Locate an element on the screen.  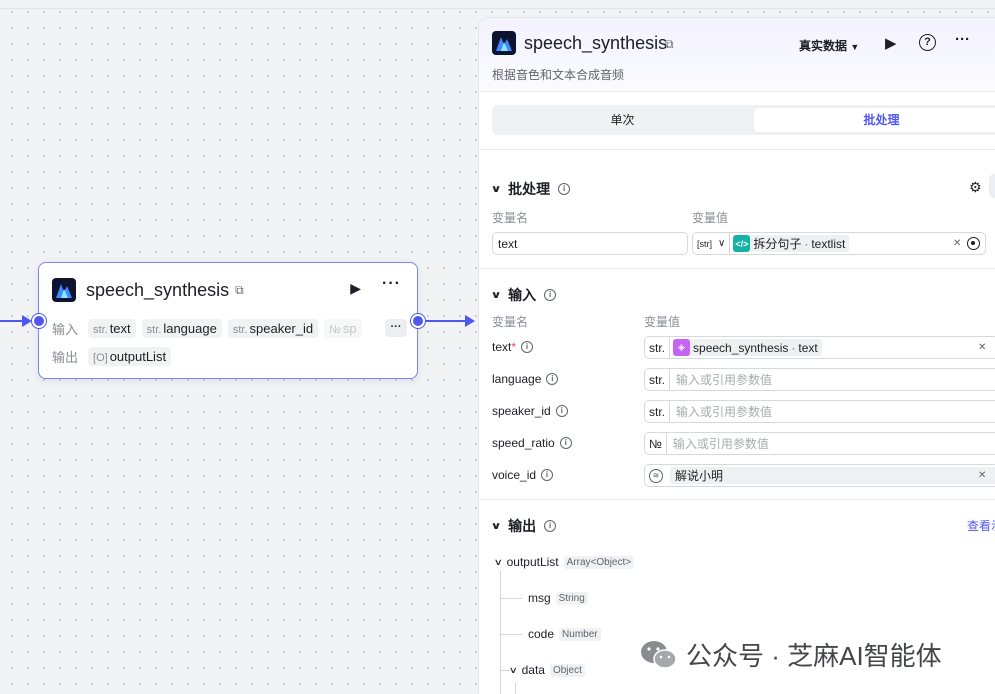
node-header: speech_synthesis ⧉ ▶ ··· is located at coordinates (228, 289).